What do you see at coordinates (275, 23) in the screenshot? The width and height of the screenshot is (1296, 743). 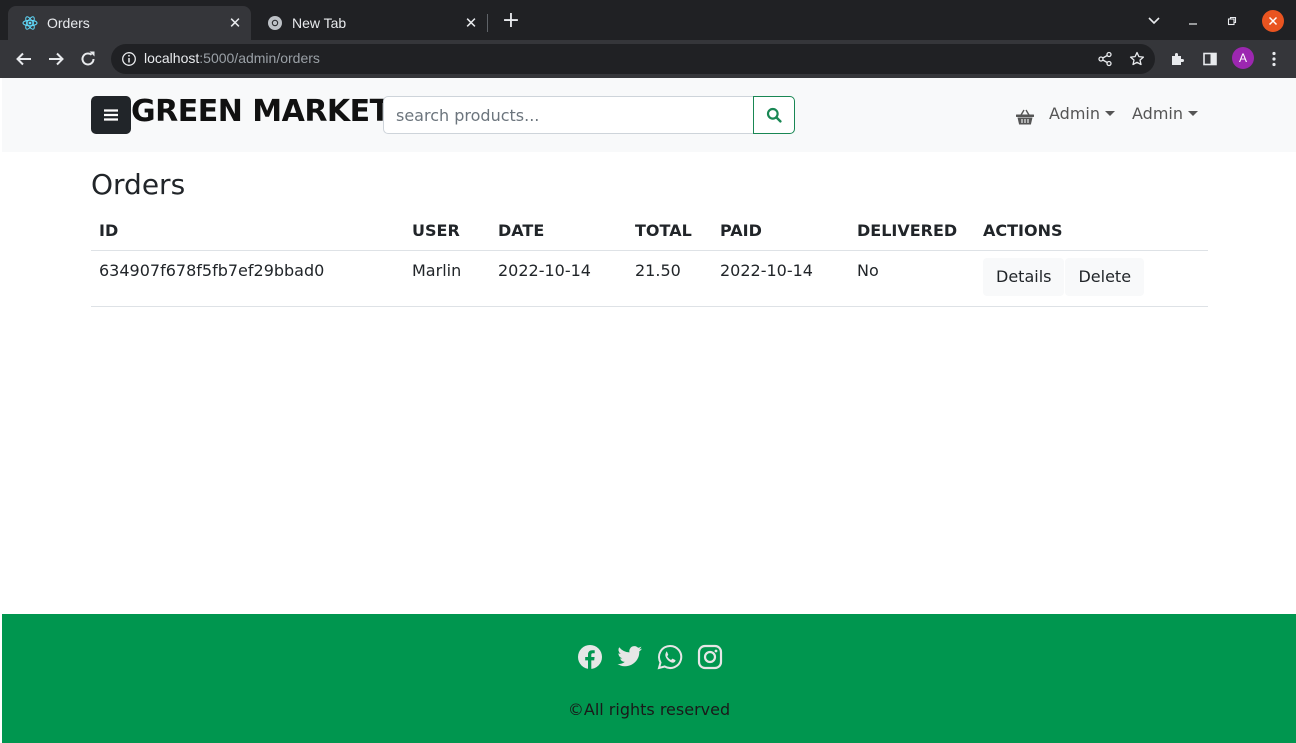 I see `chrome-icon` at bounding box center [275, 23].